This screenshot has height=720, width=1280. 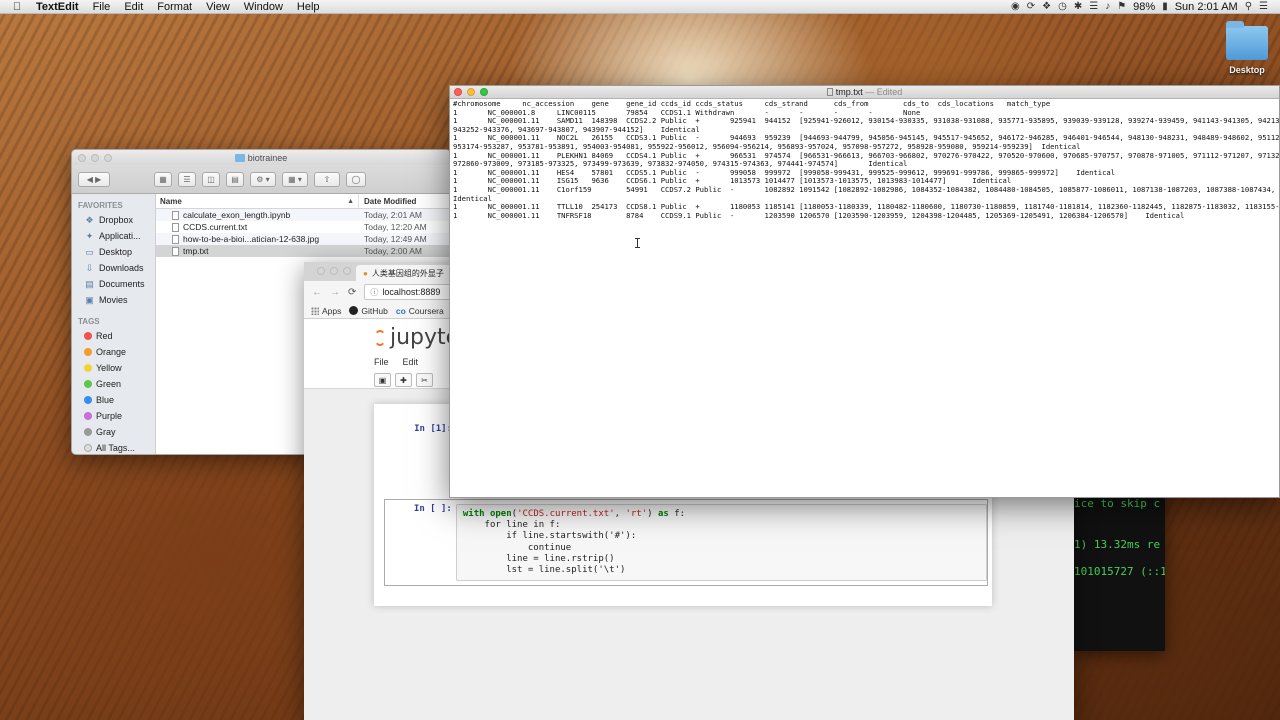 I want to click on sidebar-item-desktop: ▭ Desktop, so click(x=113, y=252).